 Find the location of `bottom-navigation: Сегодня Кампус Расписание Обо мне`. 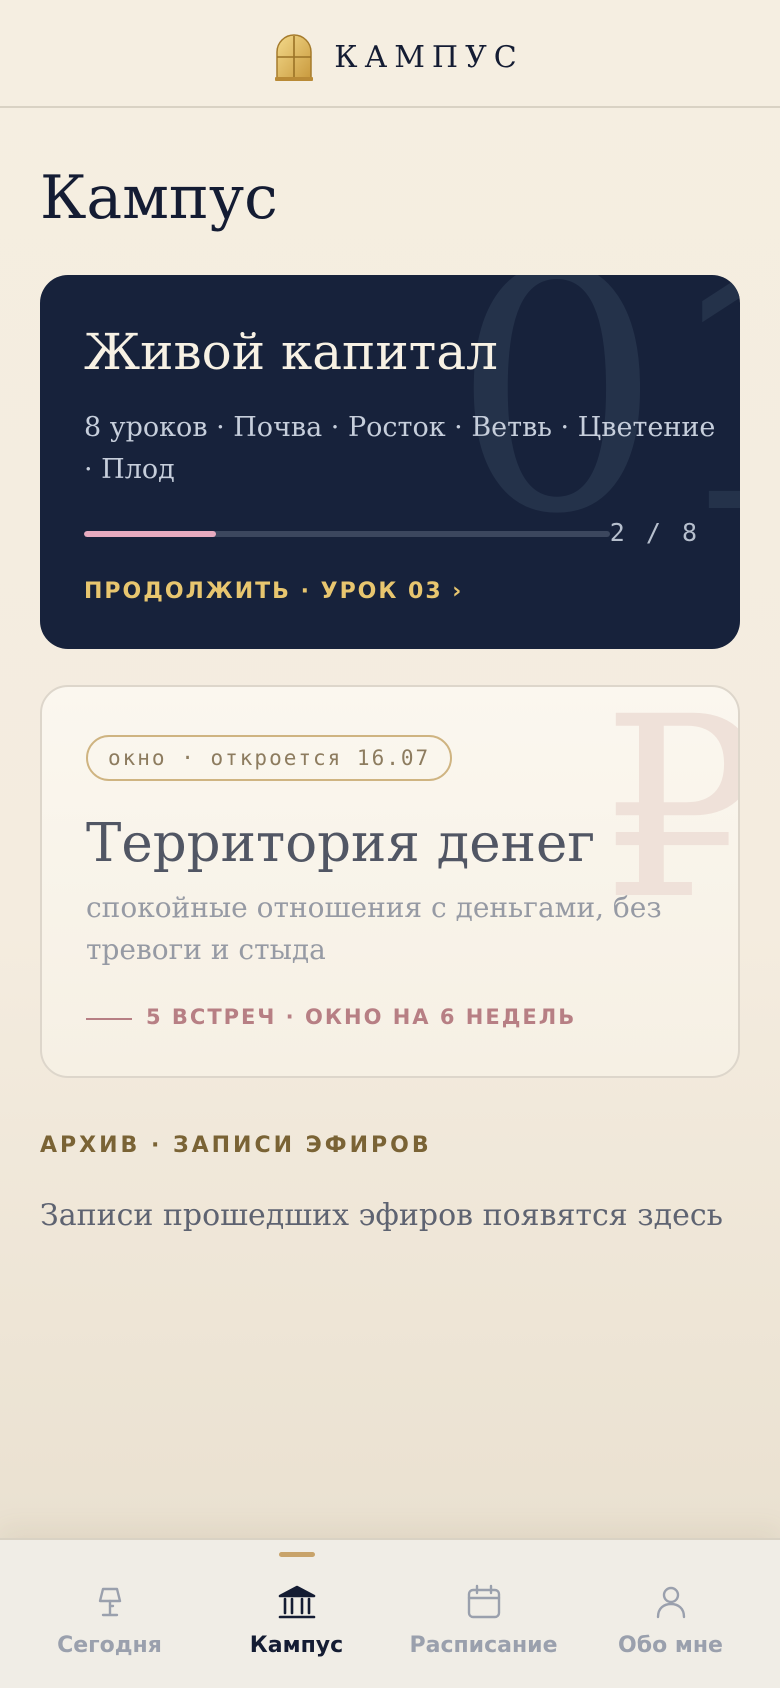

bottom-navigation: Сегодня Кампус Расписание Обо мне is located at coordinates (390, 1613).